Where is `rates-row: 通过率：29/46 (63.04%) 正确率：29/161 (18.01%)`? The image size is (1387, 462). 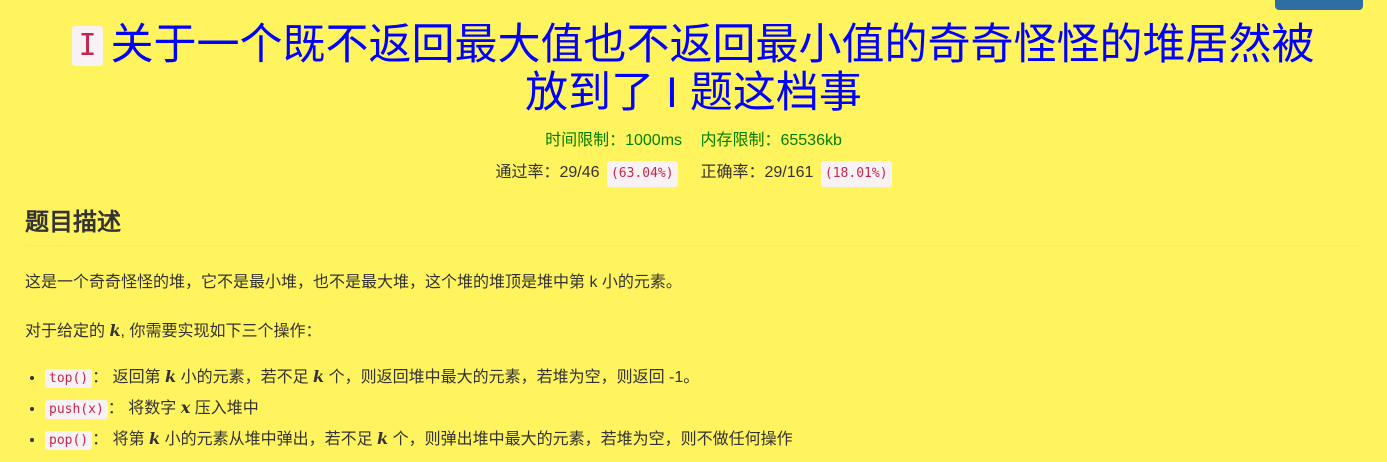
rates-row: 通过率：29/46 (63.04%) 正确率：29/161 (18.01%) is located at coordinates (693, 174).